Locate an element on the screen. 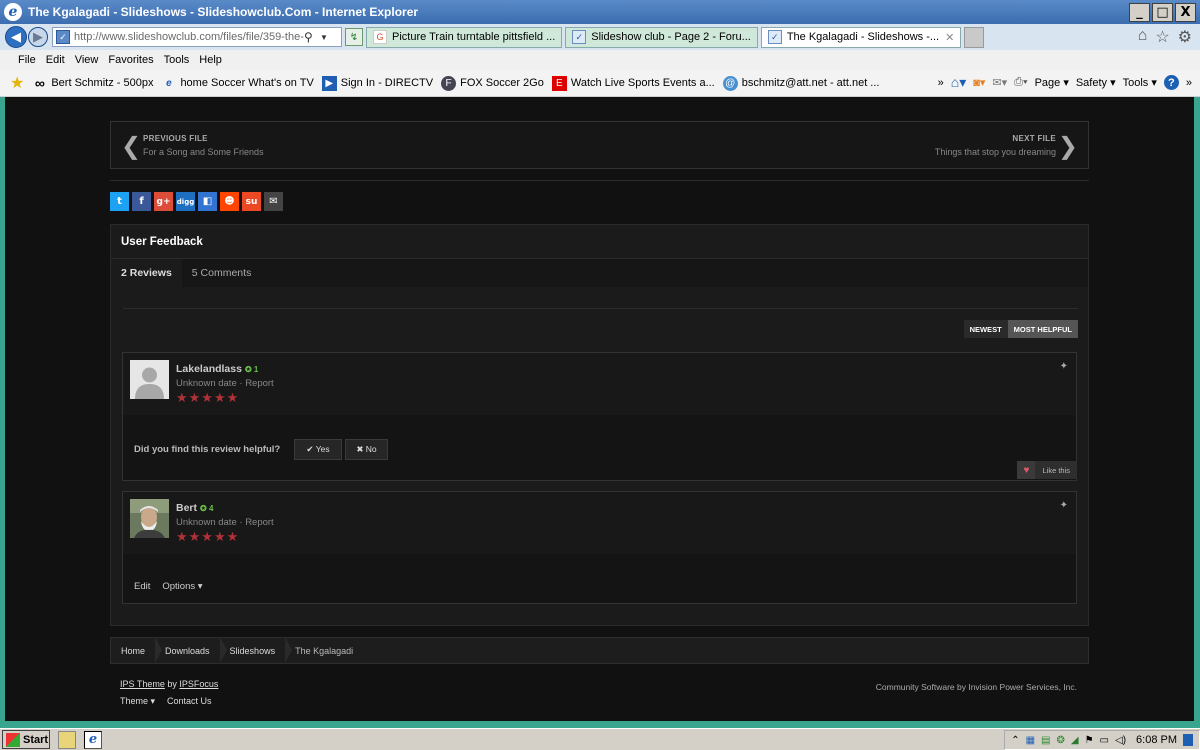 The height and width of the screenshot is (750, 1200). windows-icon: ▦ is located at coordinates (1030, 740).